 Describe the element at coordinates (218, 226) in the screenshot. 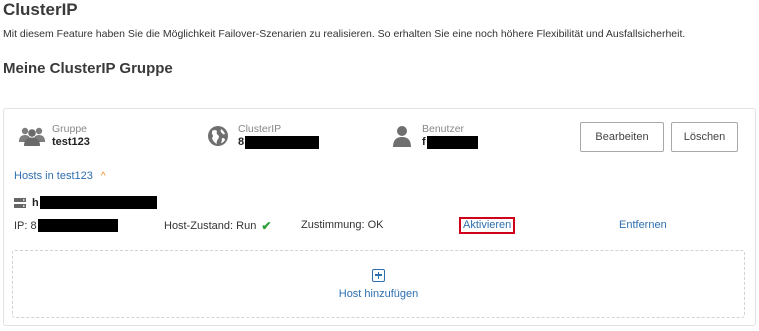

I see `host-state: Host-Zustand: Run ✔` at that location.